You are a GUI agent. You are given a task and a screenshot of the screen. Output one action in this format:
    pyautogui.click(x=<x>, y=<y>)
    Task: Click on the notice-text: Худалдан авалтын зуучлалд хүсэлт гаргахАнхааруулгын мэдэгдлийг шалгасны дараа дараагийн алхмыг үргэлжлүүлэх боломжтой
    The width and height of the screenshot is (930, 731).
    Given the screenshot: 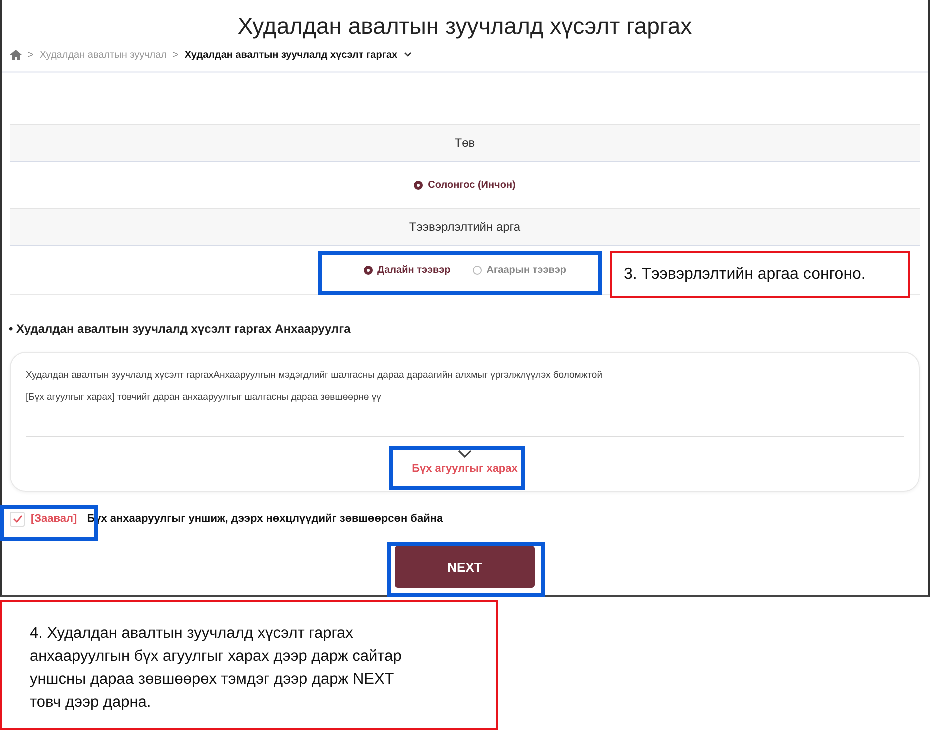 What is the action you would take?
    pyautogui.click(x=315, y=376)
    